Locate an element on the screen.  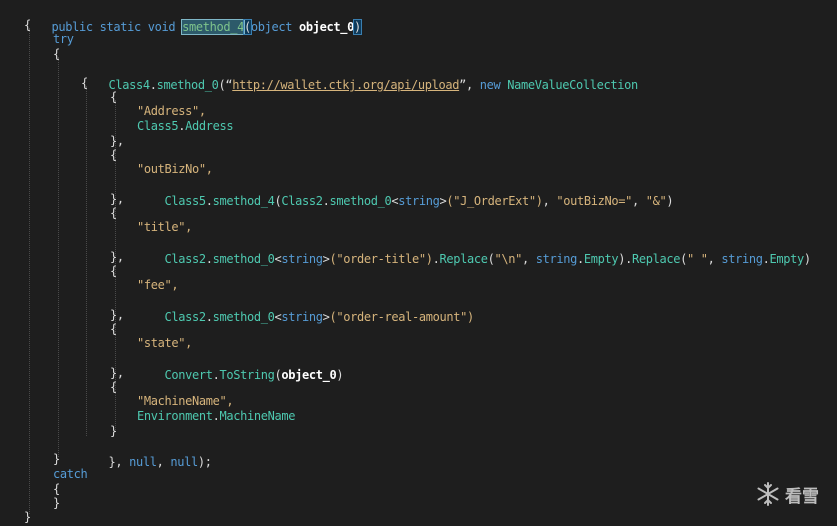
method-name: ToString is located at coordinates (247, 375).